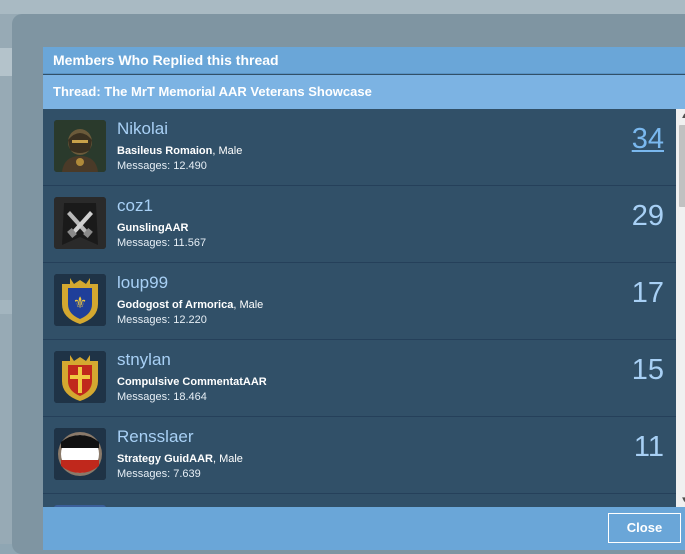 Image resolution: width=685 pixels, height=554 pixels. I want to click on member-user-title: Godogost of Armorica, Male, so click(190, 305).